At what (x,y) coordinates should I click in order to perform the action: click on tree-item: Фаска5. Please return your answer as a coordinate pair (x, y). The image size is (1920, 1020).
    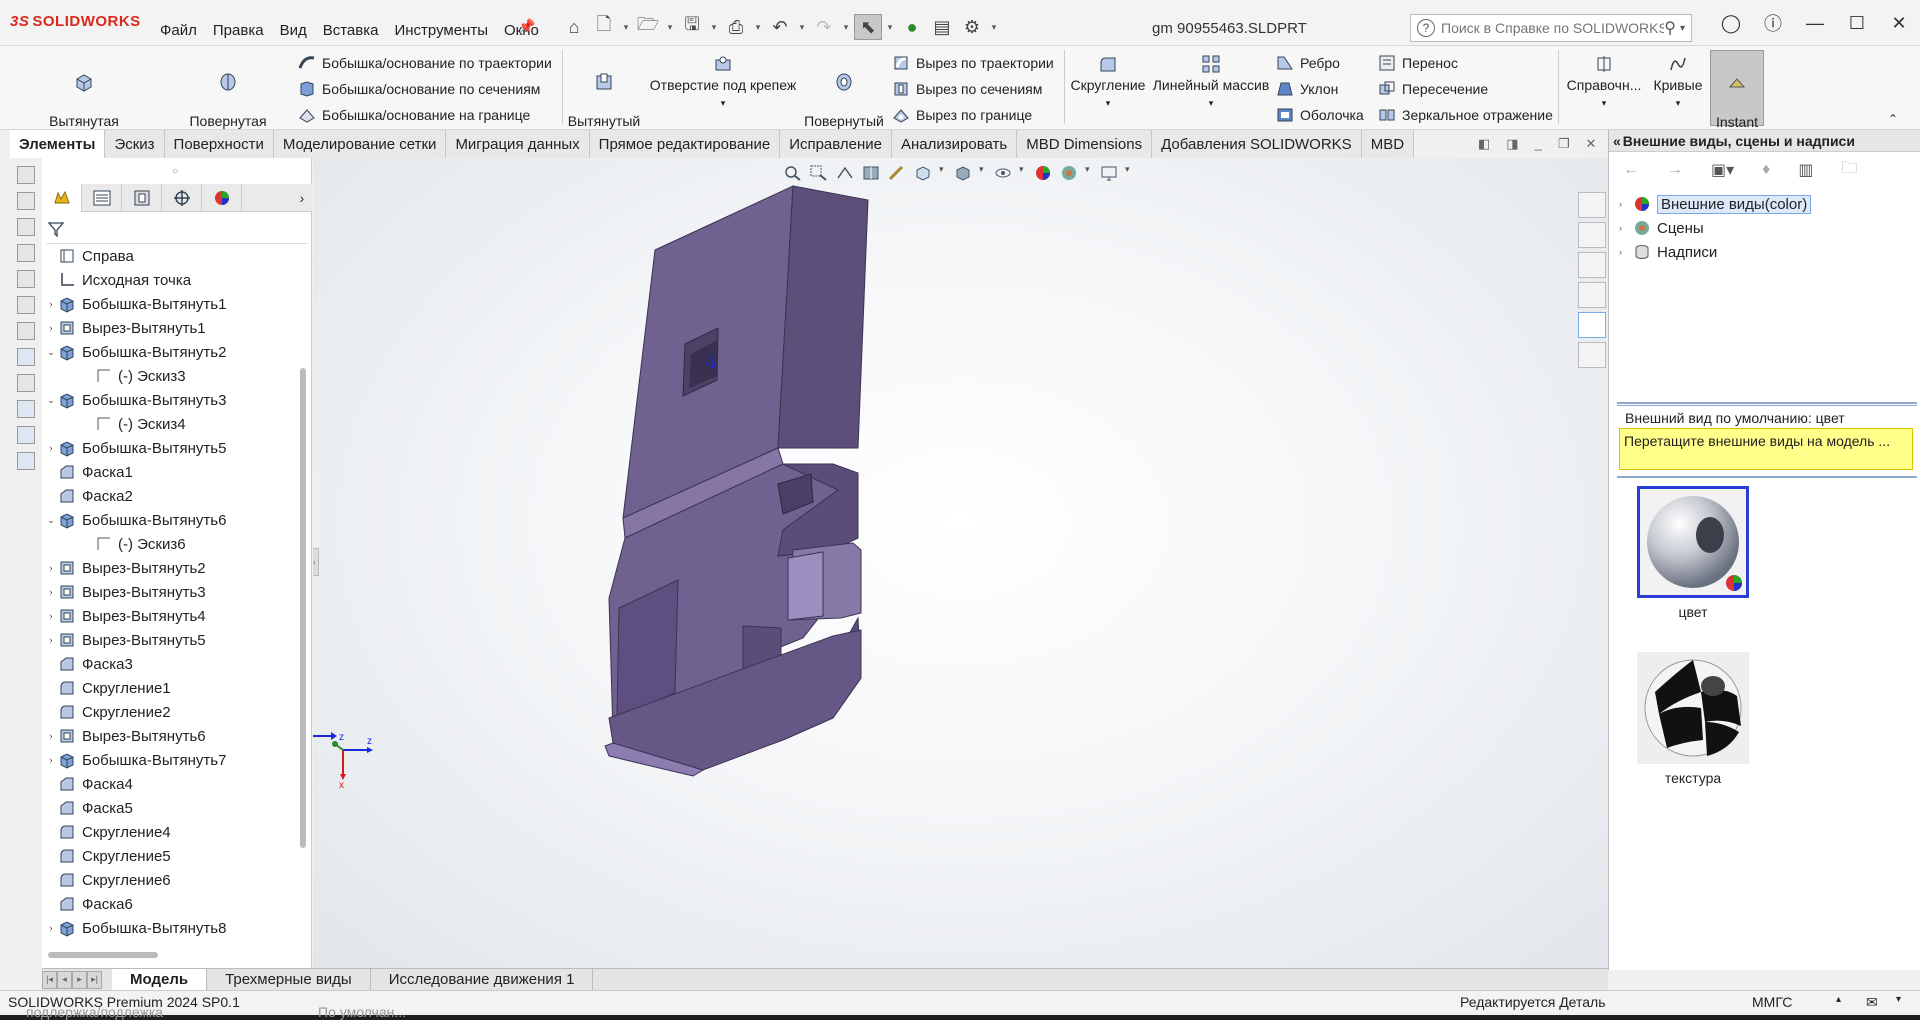
    Looking at the image, I should click on (171, 808).